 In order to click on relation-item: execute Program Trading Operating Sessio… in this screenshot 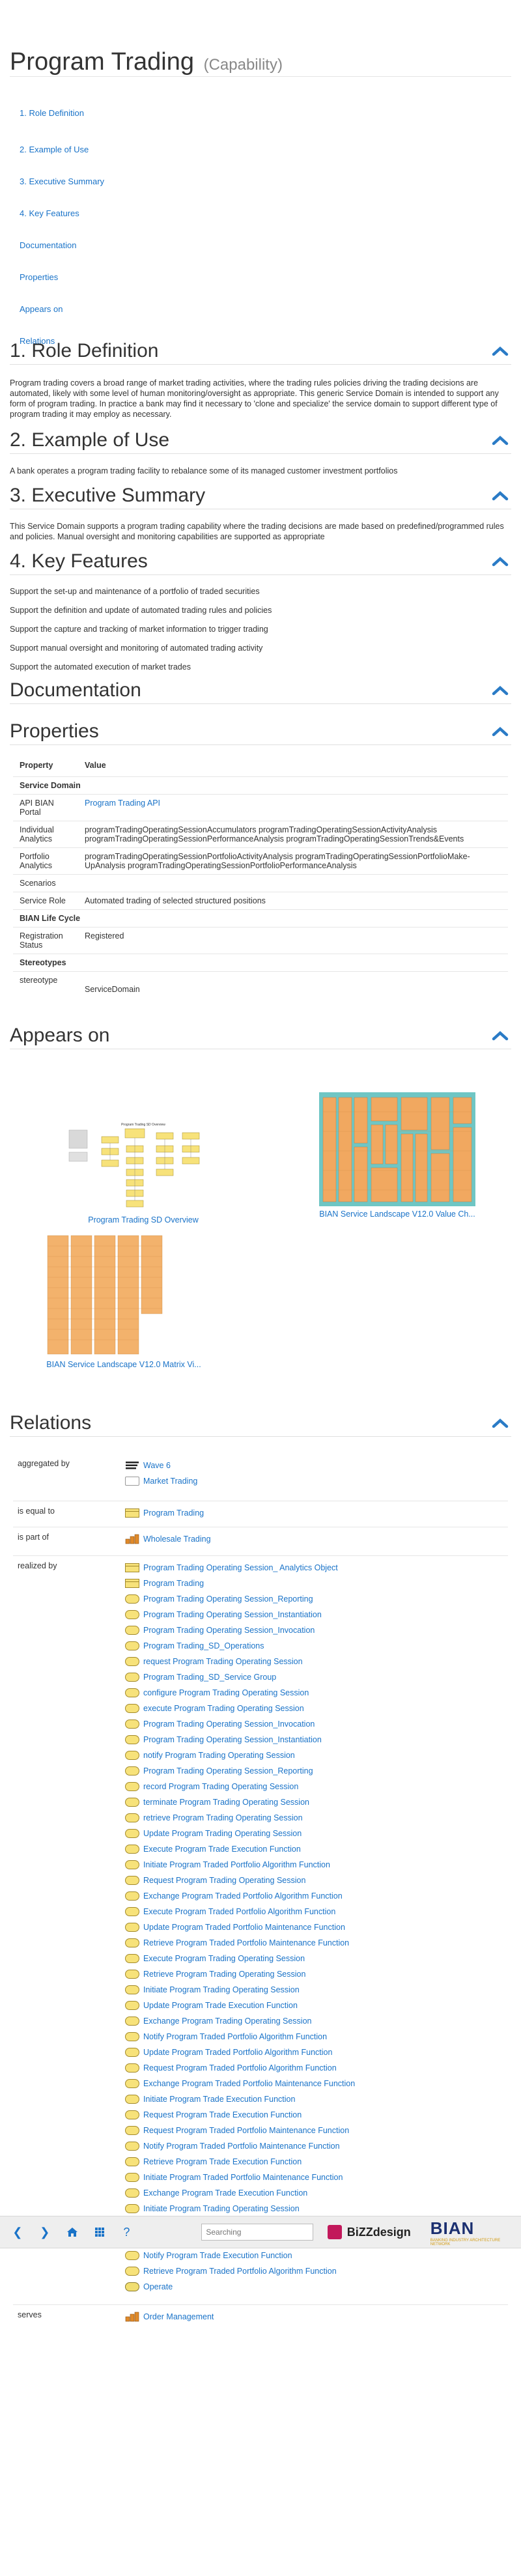, I will do `click(316, 1708)`.